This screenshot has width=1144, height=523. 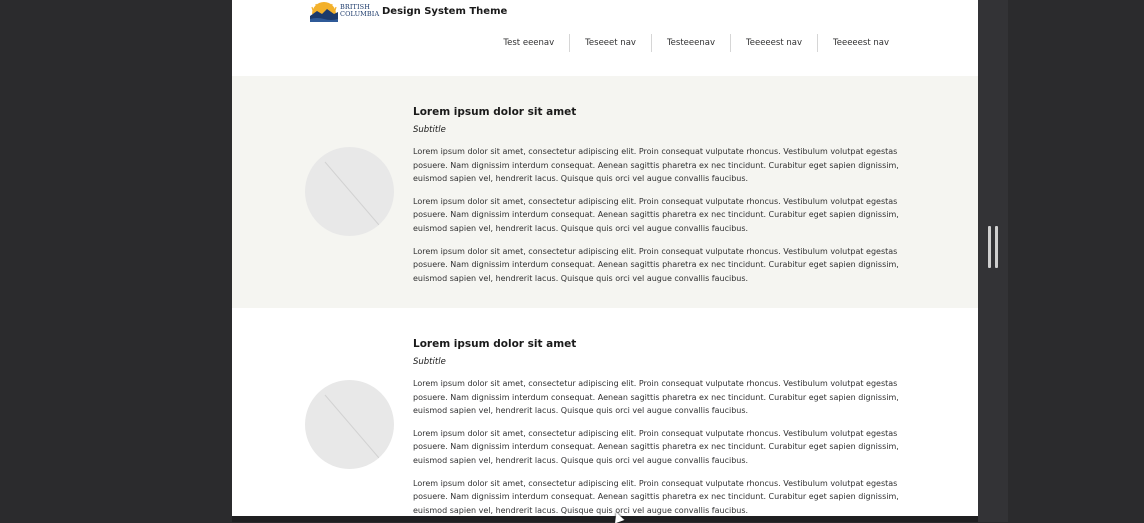 What do you see at coordinates (860, 43) in the screenshot?
I see `nav-item-5: Teeeeest nav` at bounding box center [860, 43].